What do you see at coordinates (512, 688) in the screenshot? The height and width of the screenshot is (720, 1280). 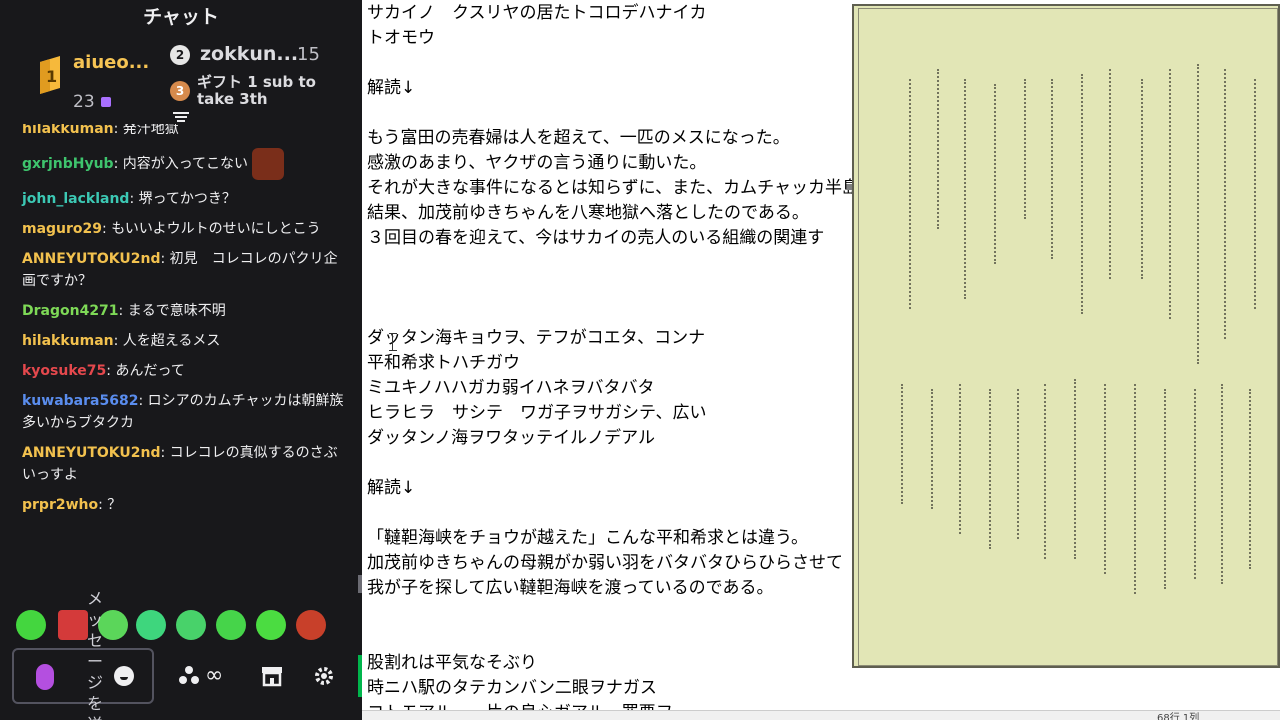 I see `editor-line: 時ニハ駅のタテカンバン二眼ヲナガス` at bounding box center [512, 688].